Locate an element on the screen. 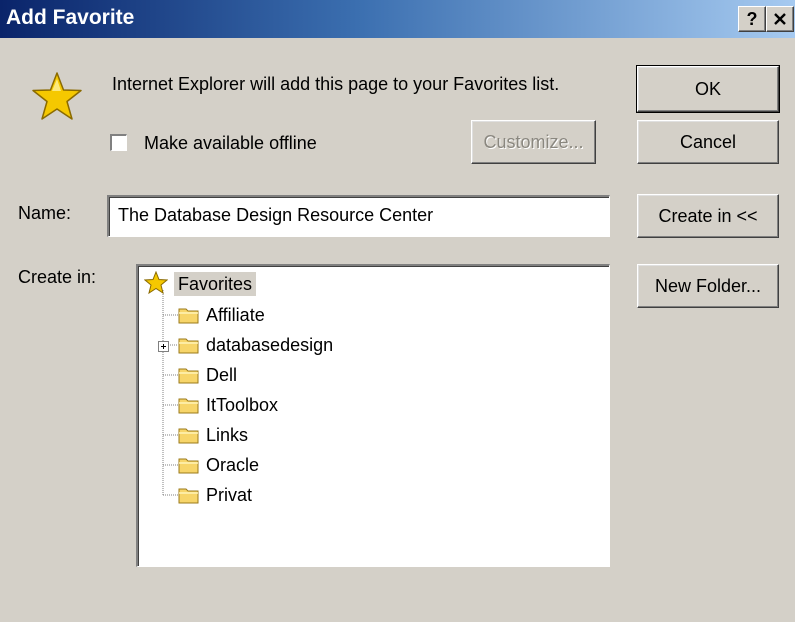 The width and height of the screenshot is (795, 622). cancel-button: Cancel is located at coordinates (708, 142).